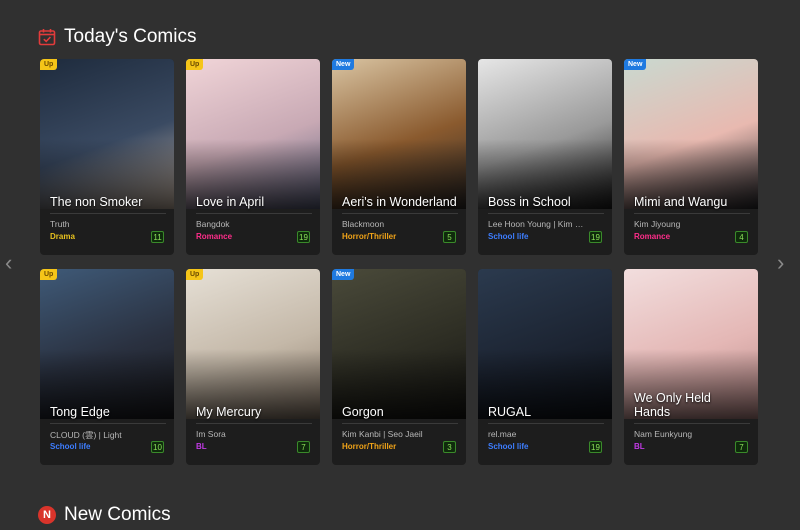  Describe the element at coordinates (213, 224) in the screenshot. I see `comic-author: Bangdok` at that location.